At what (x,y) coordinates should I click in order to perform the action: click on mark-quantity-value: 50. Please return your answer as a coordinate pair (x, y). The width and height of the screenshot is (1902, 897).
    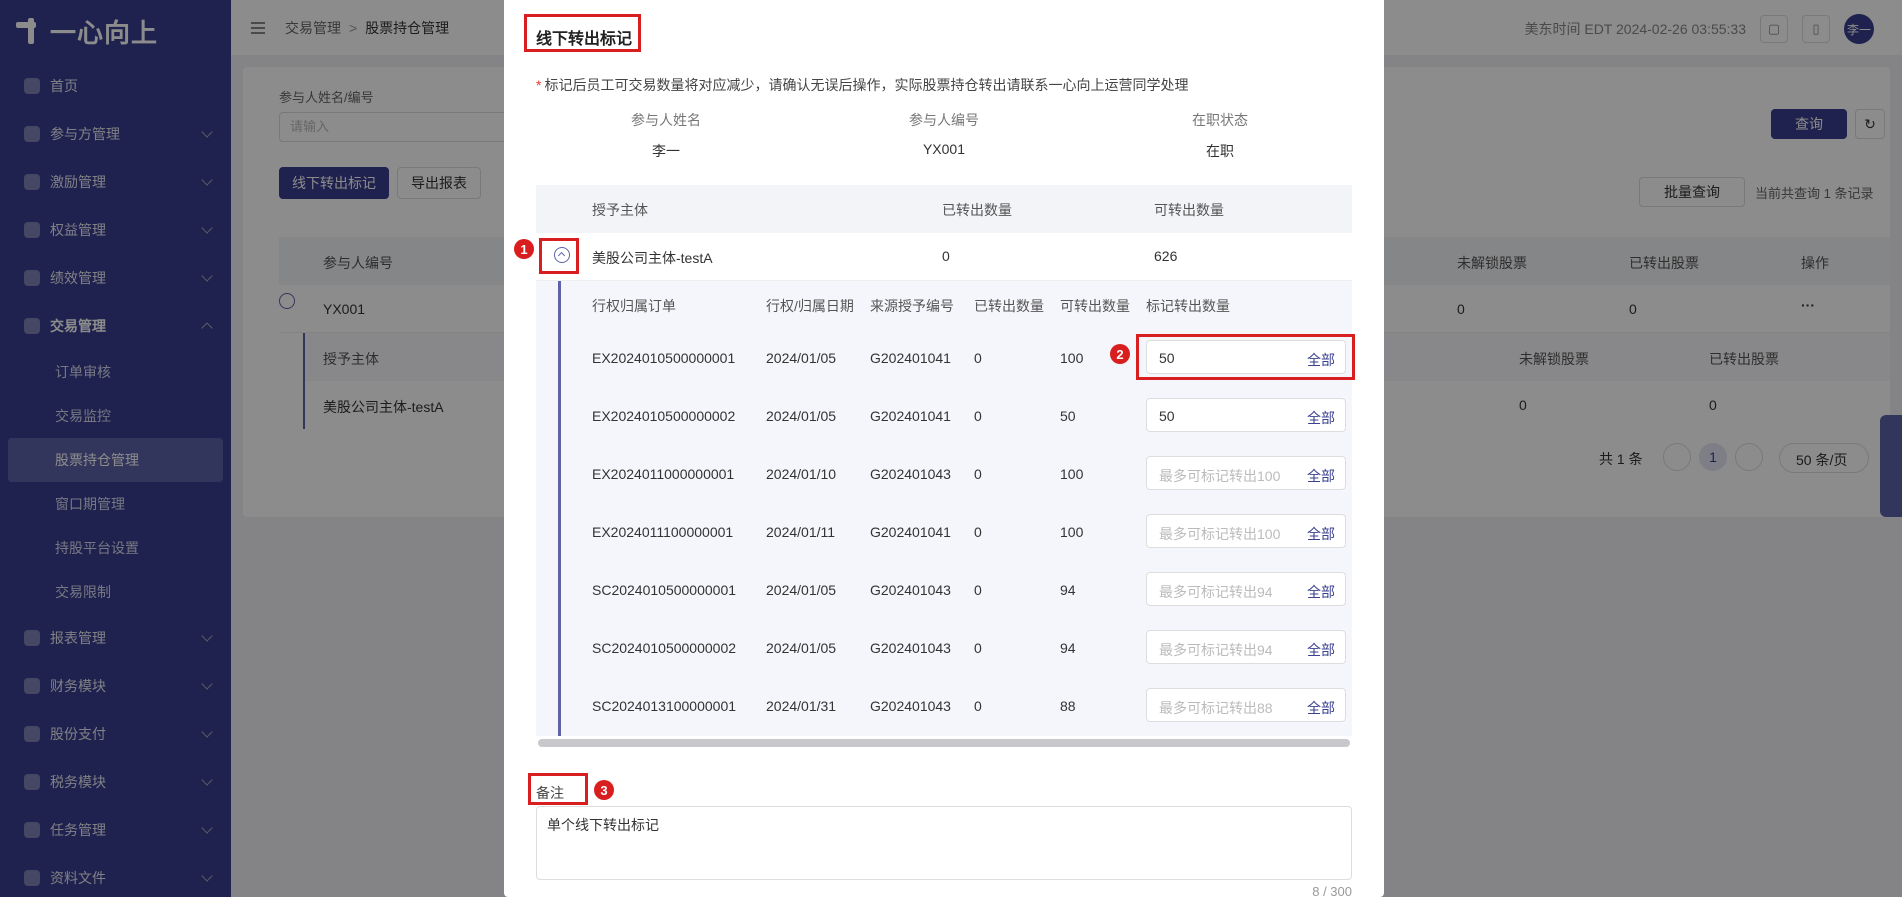
    Looking at the image, I should click on (1167, 416).